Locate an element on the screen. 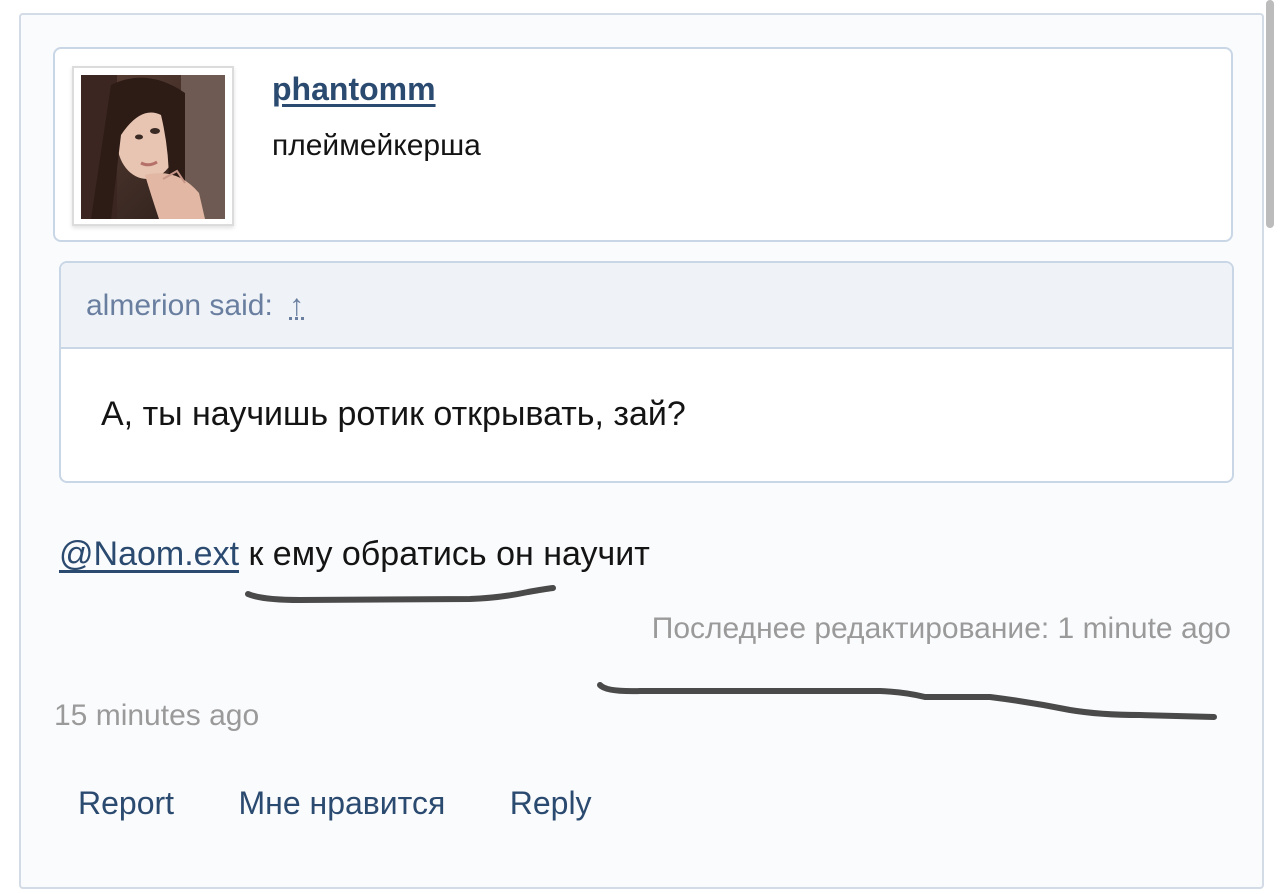  author-user-title: плеймейкерша is located at coordinates (376, 145).